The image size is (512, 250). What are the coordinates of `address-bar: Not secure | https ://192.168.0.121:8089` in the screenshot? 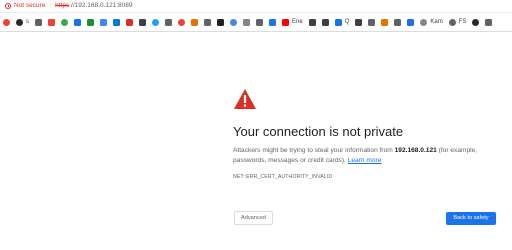 It's located at (256, 6).